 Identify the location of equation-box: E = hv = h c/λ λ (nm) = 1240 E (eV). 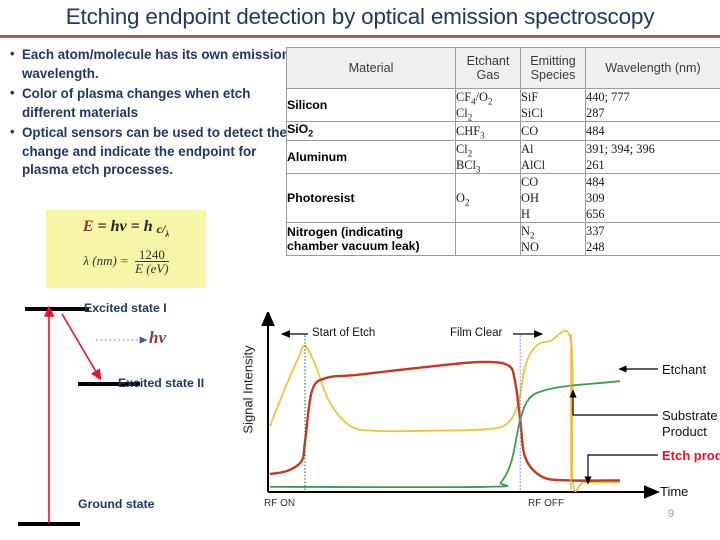
(126, 249).